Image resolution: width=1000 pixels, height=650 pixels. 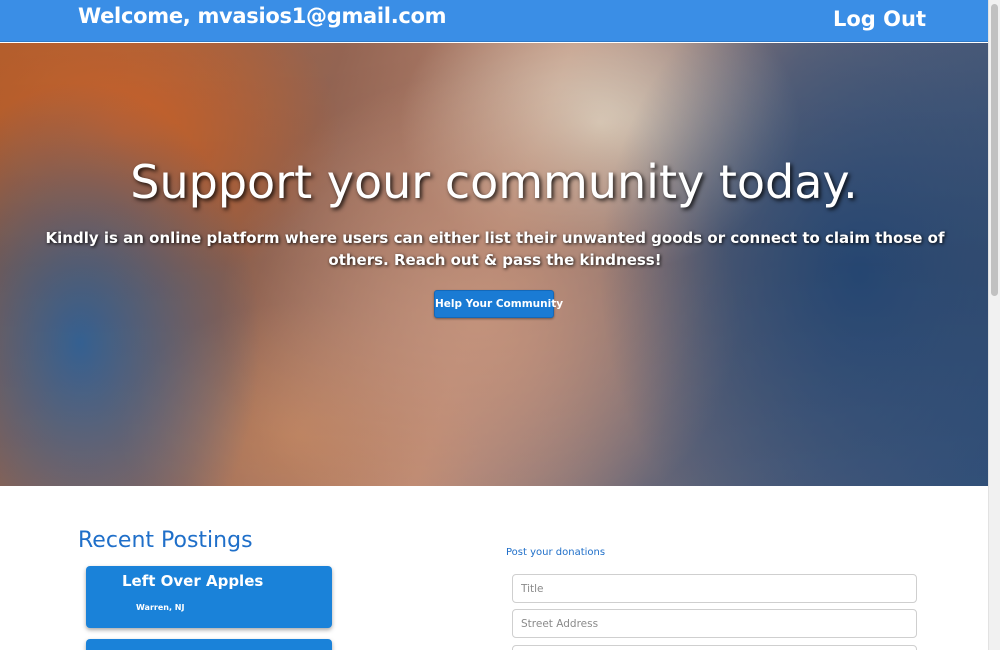 What do you see at coordinates (879, 19) in the screenshot?
I see `logout-link: Log Out` at bounding box center [879, 19].